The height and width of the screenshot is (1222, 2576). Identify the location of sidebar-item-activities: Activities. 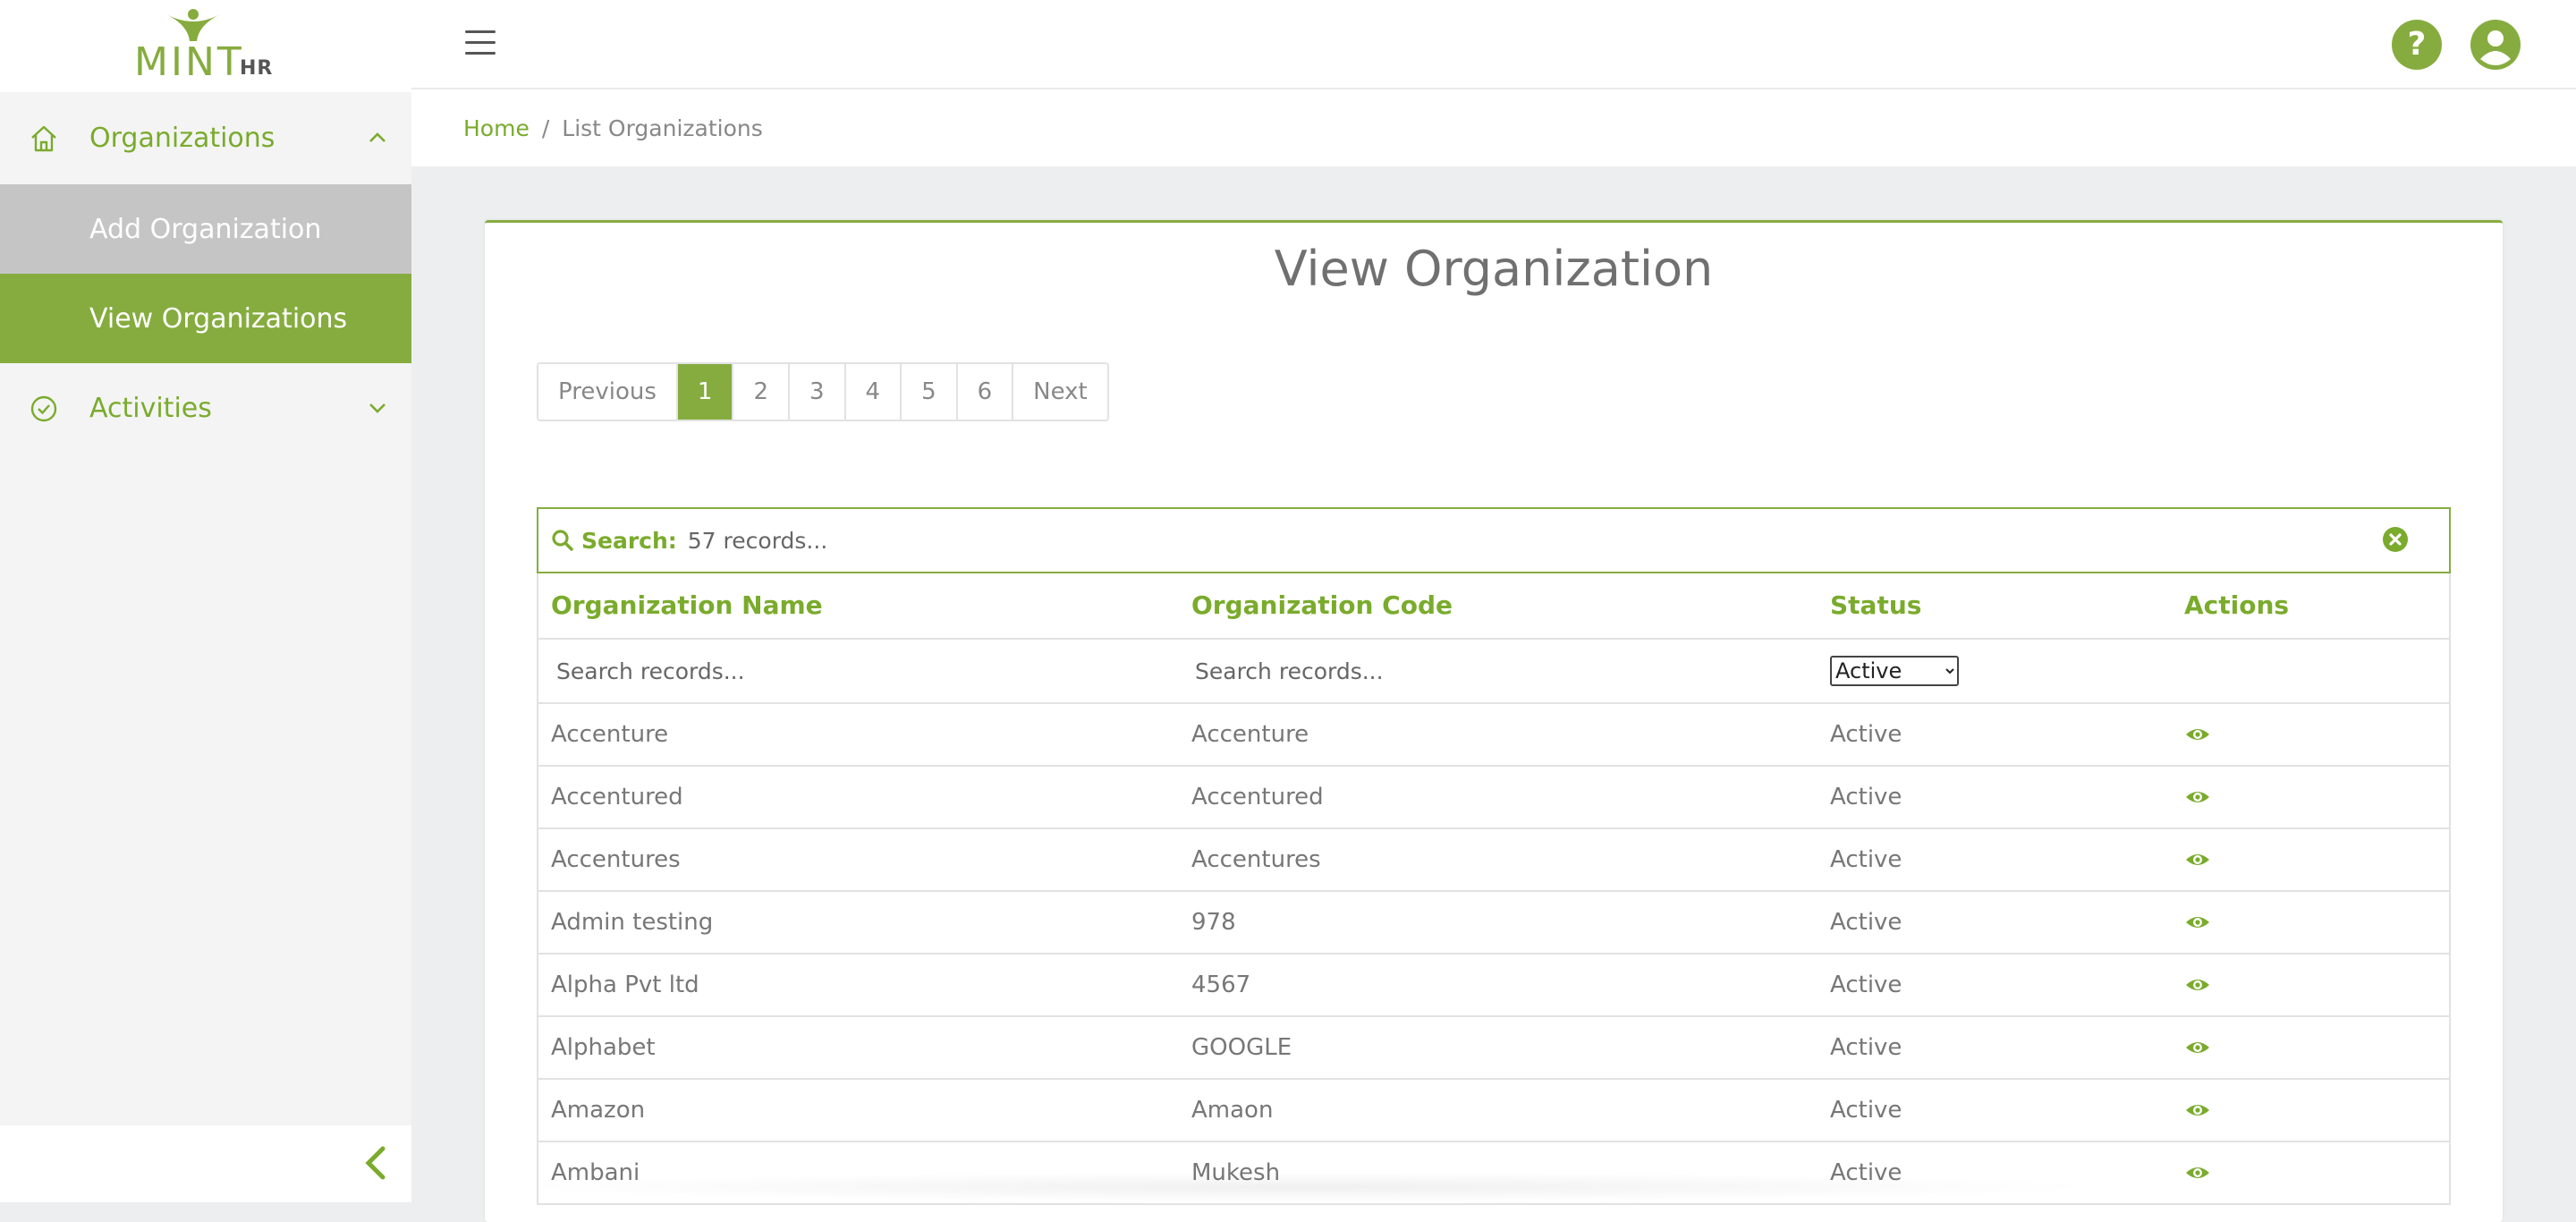
(205, 408).